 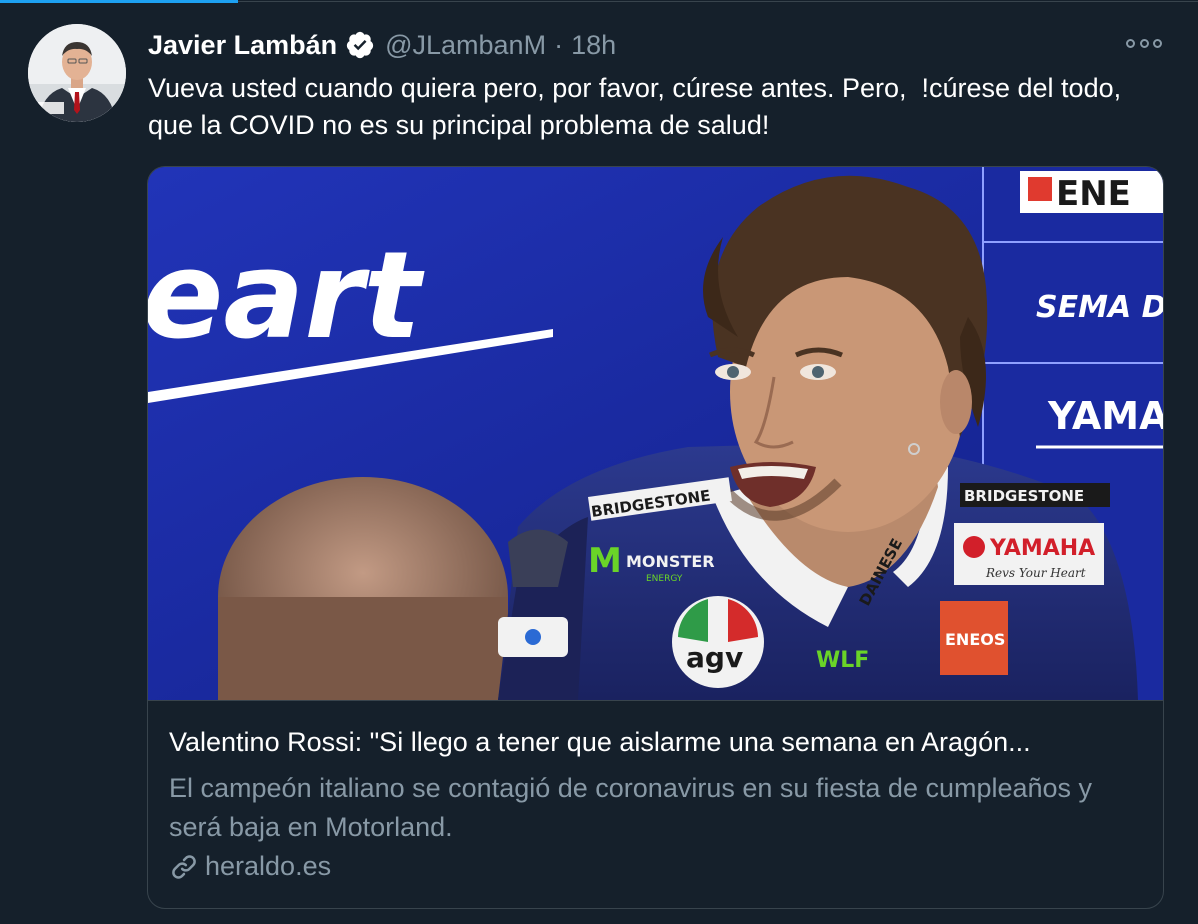 I want to click on patch-text: WLF, so click(x=842, y=660).